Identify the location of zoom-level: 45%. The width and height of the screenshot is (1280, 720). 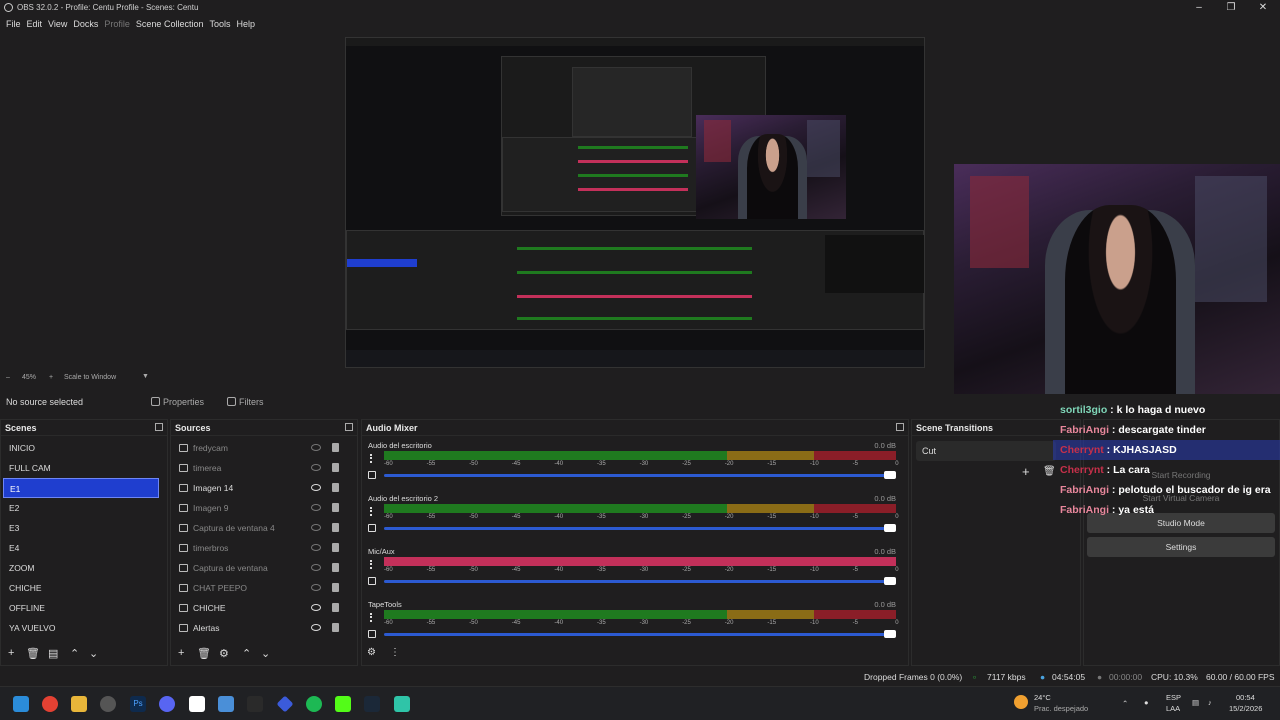
(29, 377).